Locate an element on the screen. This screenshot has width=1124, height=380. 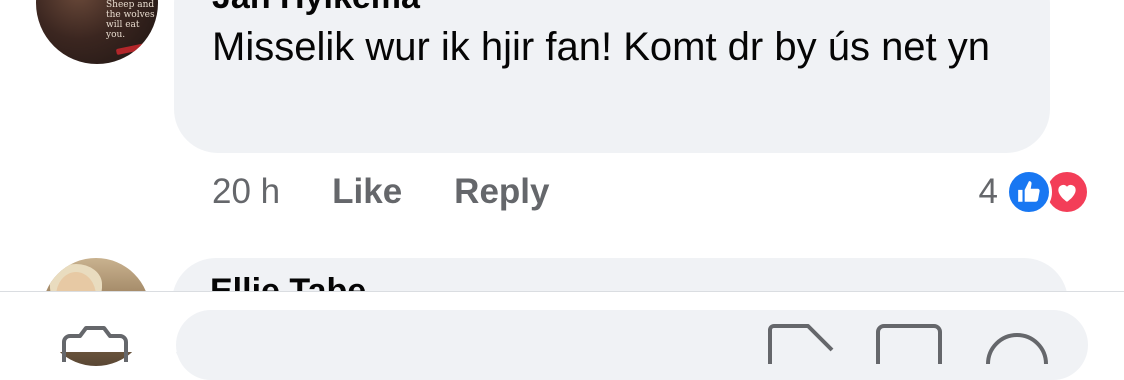
avatar: Sheep and the wolves will eat you. is located at coordinates (97, 32).